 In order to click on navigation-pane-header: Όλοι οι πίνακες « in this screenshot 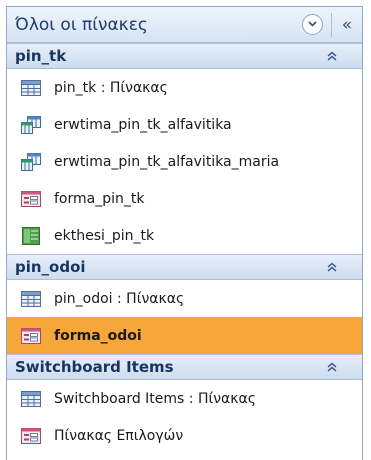, I will do `click(184, 25)`.